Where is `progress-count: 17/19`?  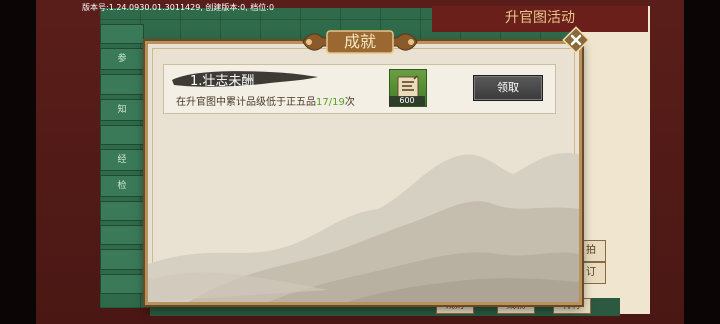 progress-count: 17/19 is located at coordinates (330, 102).